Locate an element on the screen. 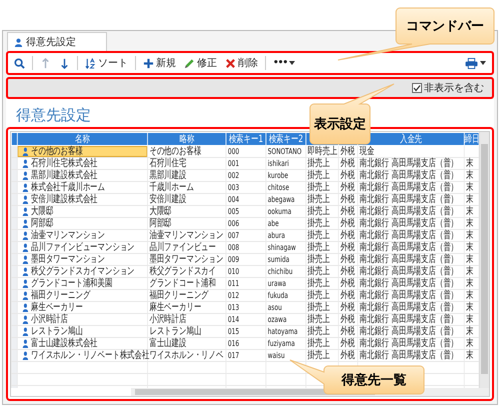 The height and width of the screenshot is (409, 500). name-cell: 福田クリーニング is located at coordinates (82, 296).